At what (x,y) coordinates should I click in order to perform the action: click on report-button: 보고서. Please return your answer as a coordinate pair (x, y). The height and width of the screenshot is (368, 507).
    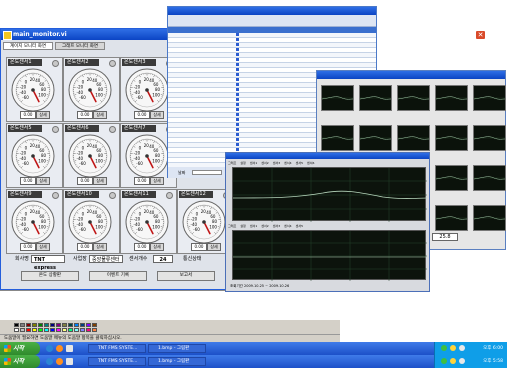
    Looking at the image, I should click on (186, 276).